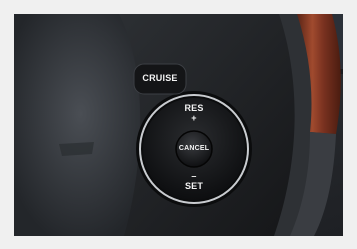  I want to click on horn-icon, so click(76, 149).